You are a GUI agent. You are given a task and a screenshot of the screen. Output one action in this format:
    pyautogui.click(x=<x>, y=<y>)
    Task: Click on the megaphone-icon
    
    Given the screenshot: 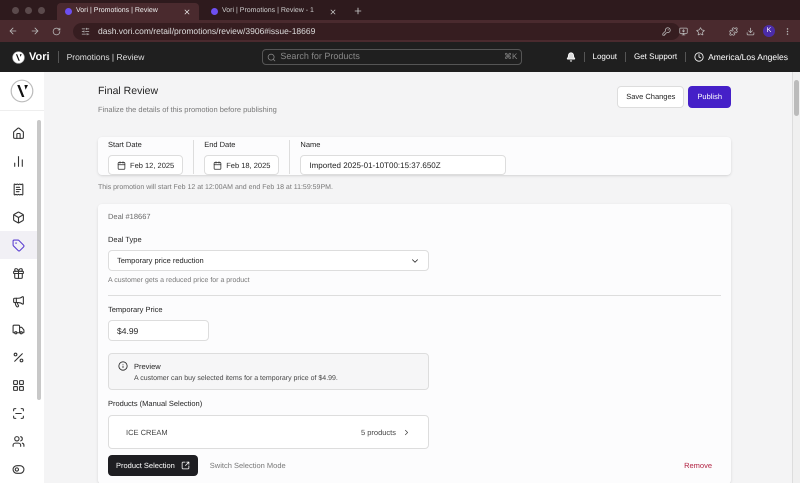 What is the action you would take?
    pyautogui.click(x=18, y=301)
    